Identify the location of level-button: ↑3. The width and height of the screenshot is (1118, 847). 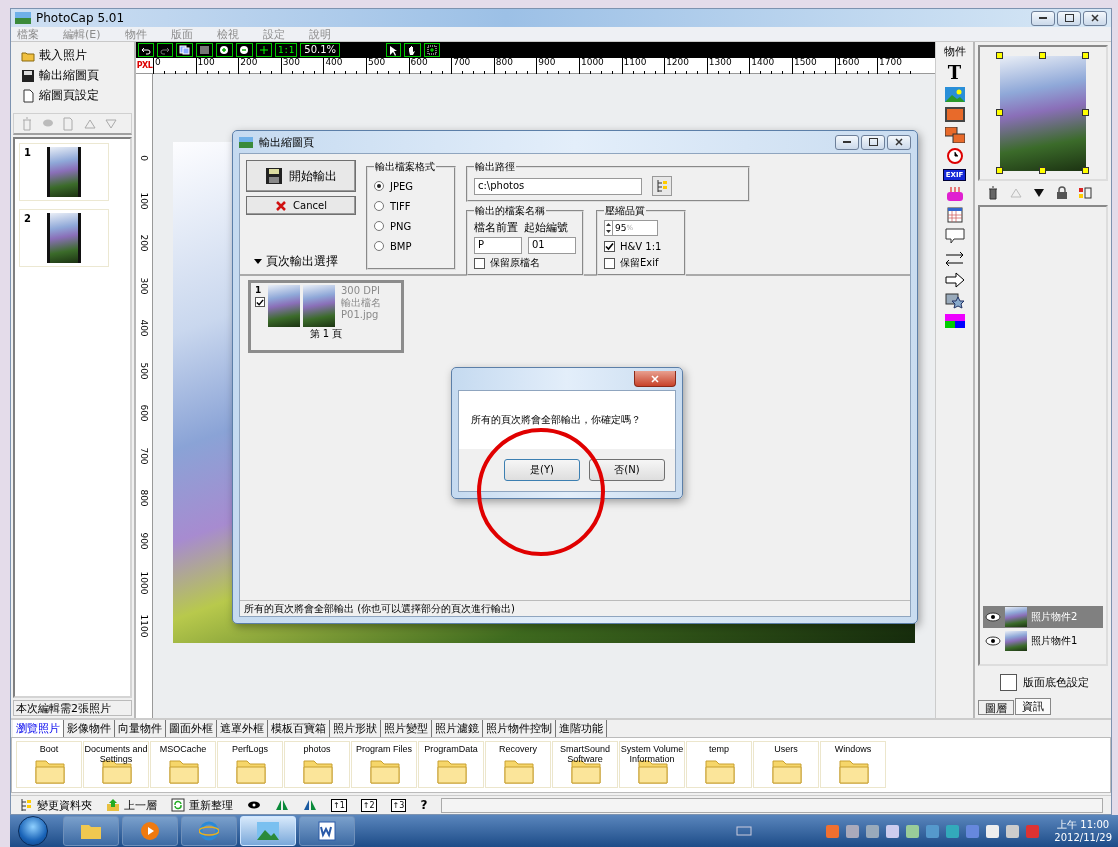
(398, 805).